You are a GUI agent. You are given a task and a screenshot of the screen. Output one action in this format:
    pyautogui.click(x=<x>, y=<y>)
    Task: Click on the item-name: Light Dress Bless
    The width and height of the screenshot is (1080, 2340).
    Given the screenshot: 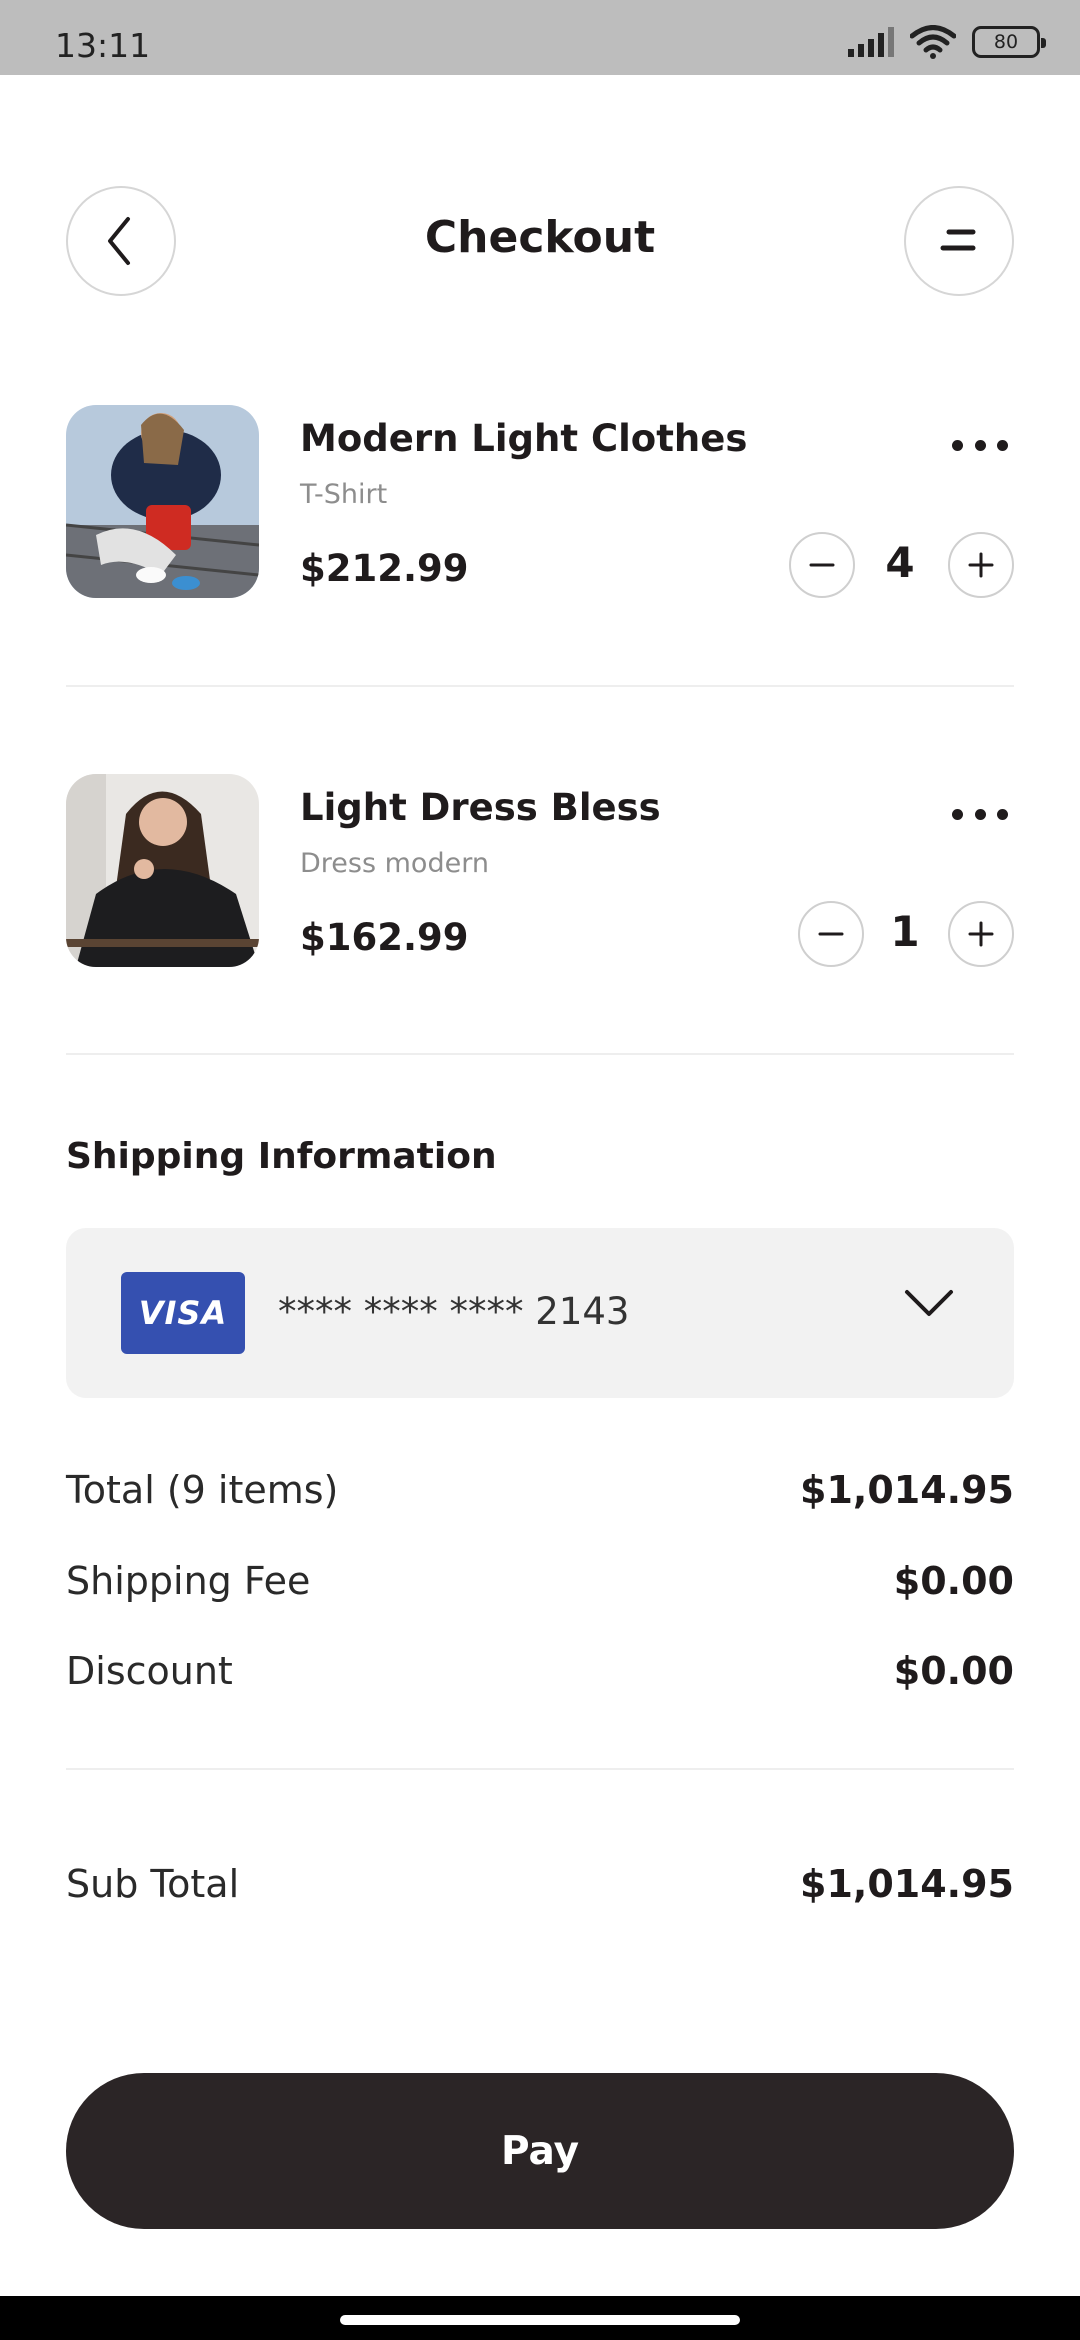 What is the action you would take?
    pyautogui.click(x=480, y=807)
    